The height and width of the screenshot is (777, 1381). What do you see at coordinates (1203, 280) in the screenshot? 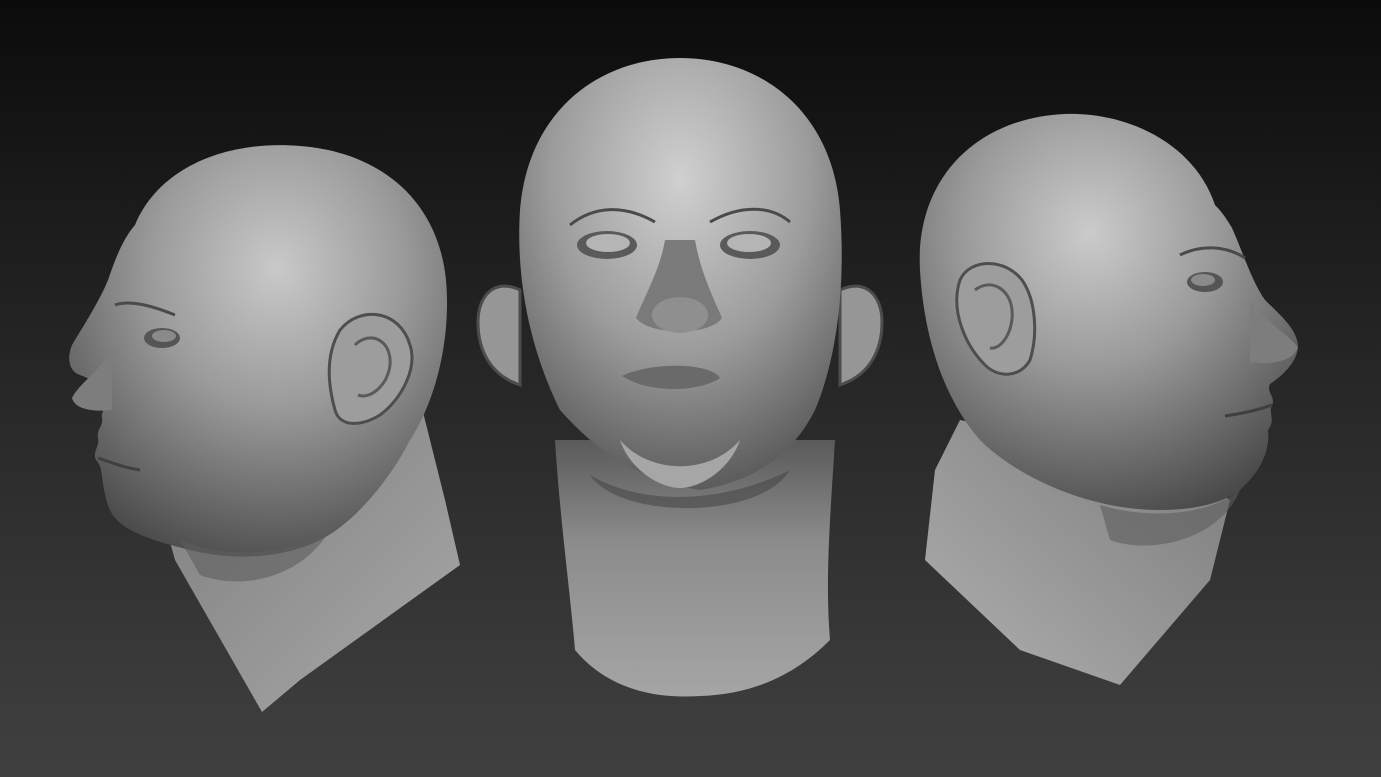
I see `eye-right-lid` at bounding box center [1203, 280].